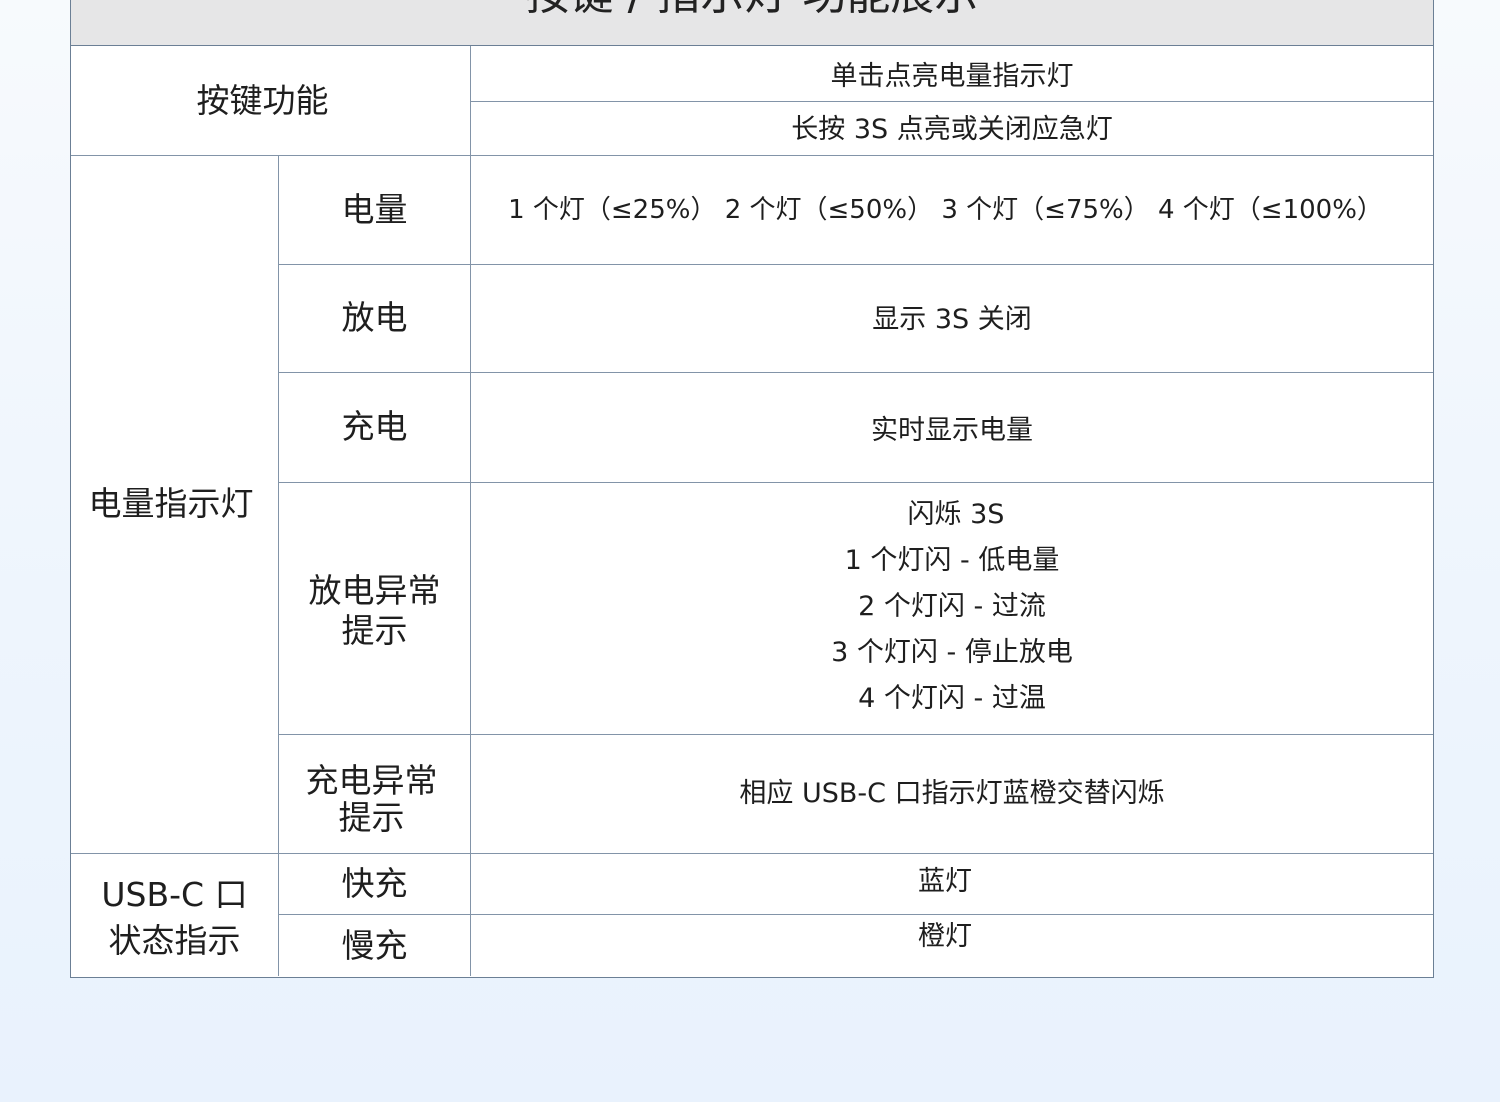 The width and height of the screenshot is (1500, 1102). Describe the element at coordinates (374, 630) in the screenshot. I see `discharge-error-label-line-2: 提示` at that location.